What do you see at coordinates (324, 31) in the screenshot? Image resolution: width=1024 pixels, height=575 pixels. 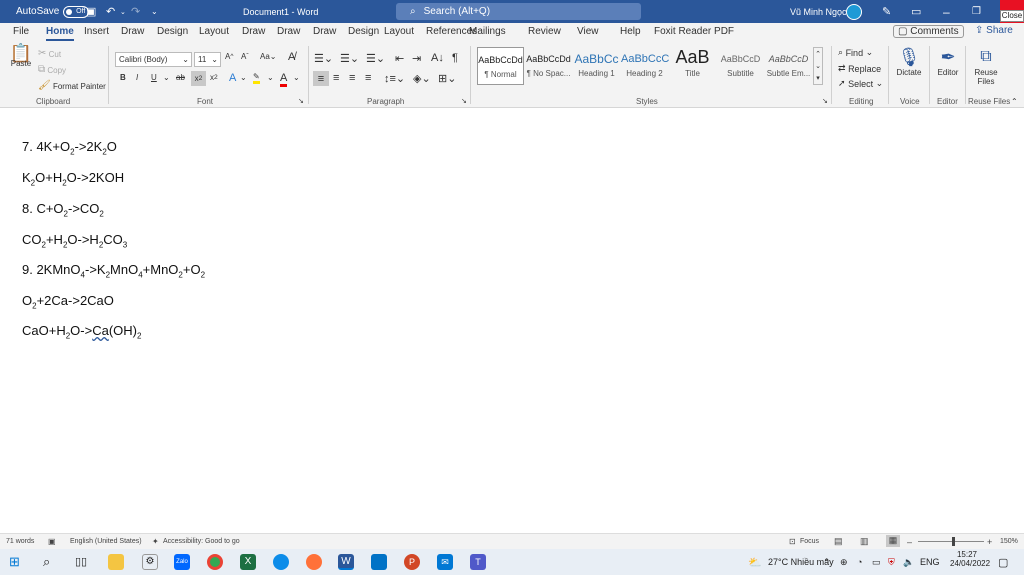 I see `tab-draw-4: Draw` at bounding box center [324, 31].